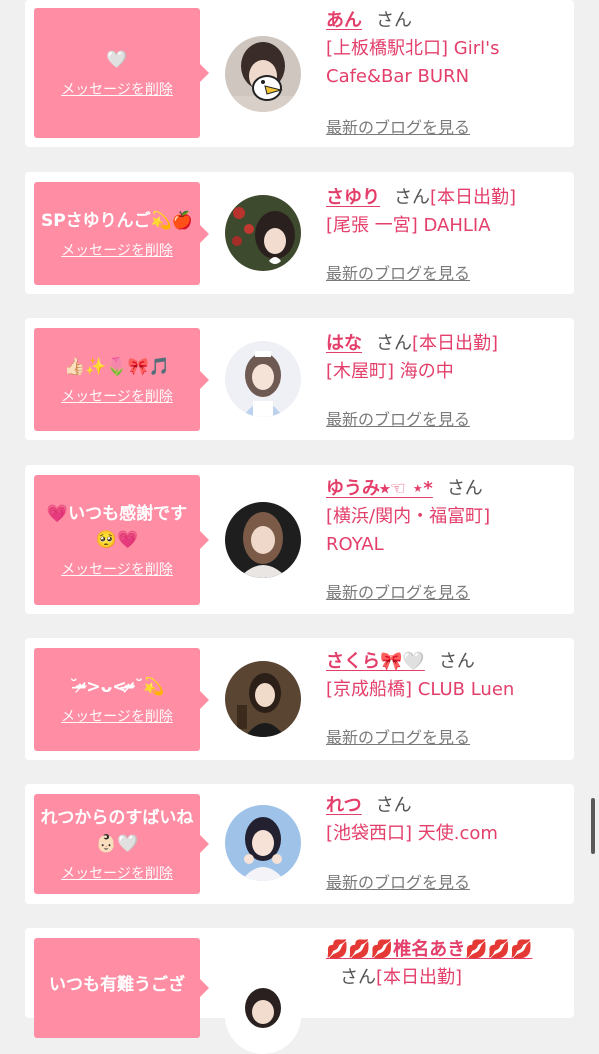 The image size is (599, 1054). I want to click on message-text: ˘ᵕ̴̶̷>ᴗ<ᵕ̴̶̷˘💫, so click(117, 686).